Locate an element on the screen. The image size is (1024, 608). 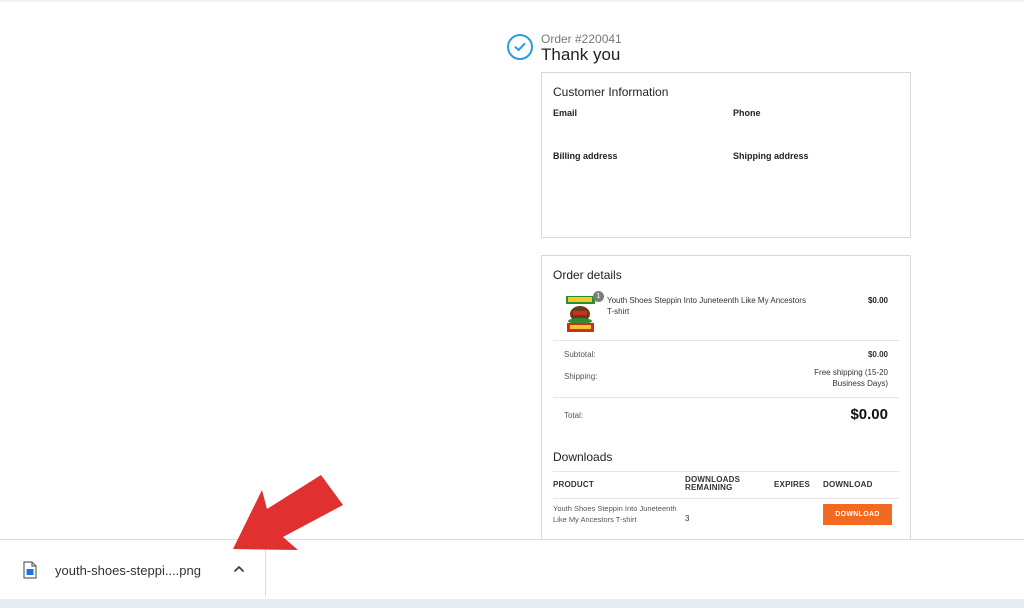
order-details-title: Order details is located at coordinates (587, 275).